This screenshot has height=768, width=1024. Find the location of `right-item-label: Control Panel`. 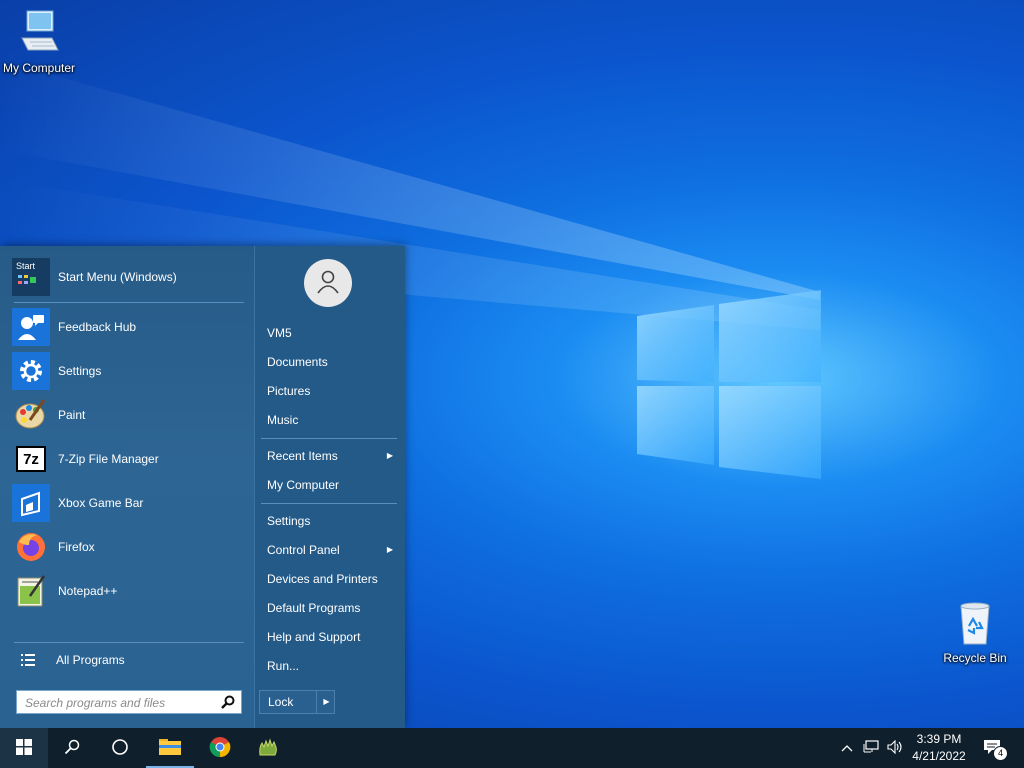

right-item-label: Control Panel is located at coordinates (303, 550).